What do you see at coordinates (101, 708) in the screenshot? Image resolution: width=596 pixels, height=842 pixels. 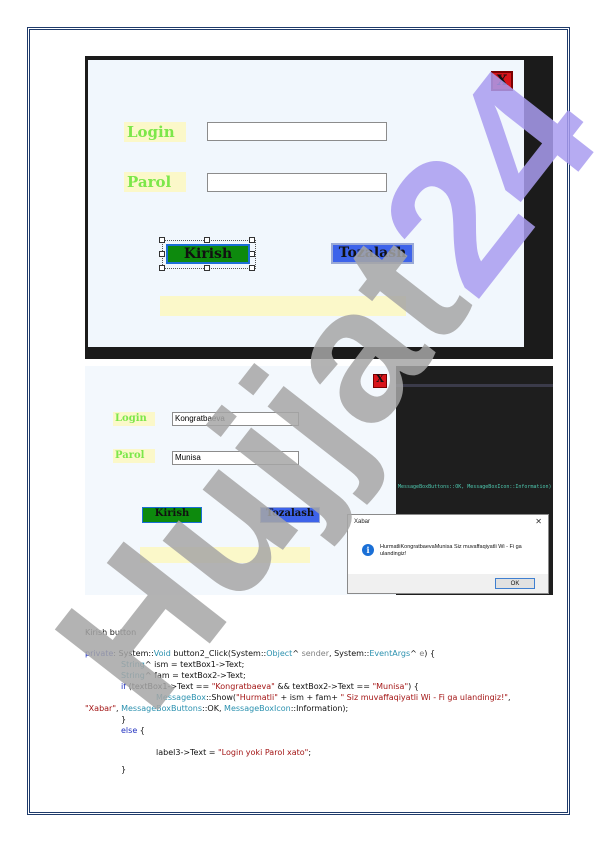 I see `code-token: "Xabar"` at bounding box center [101, 708].